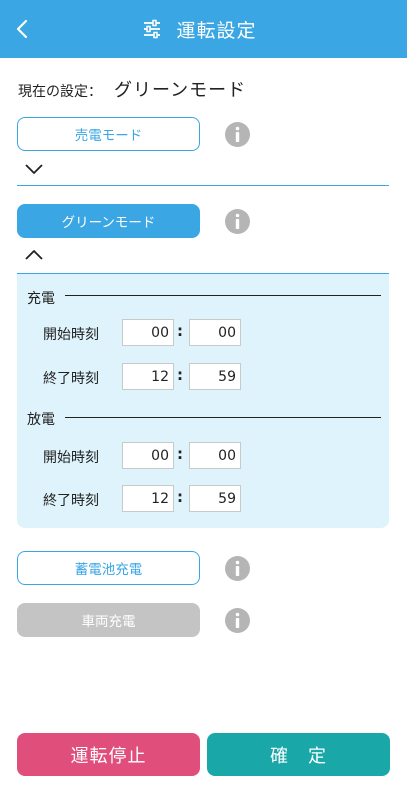 The height and width of the screenshot is (800, 407). I want to click on charge-section-title: 充電, so click(41, 299).